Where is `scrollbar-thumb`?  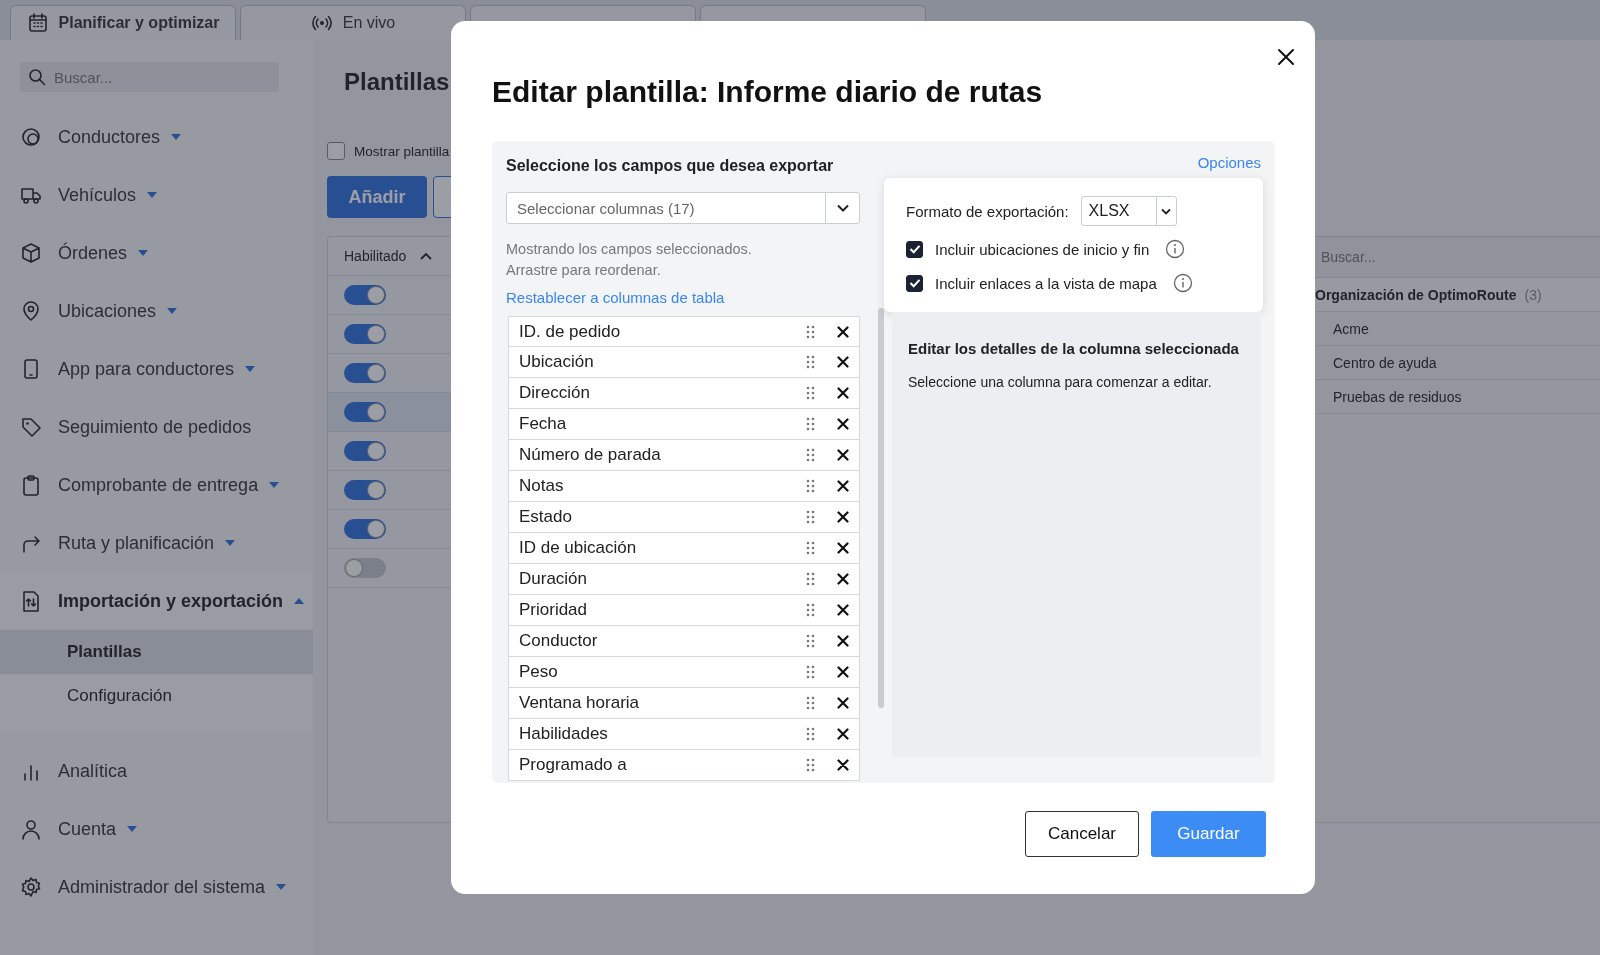
scrollbar-thumb is located at coordinates (881, 508).